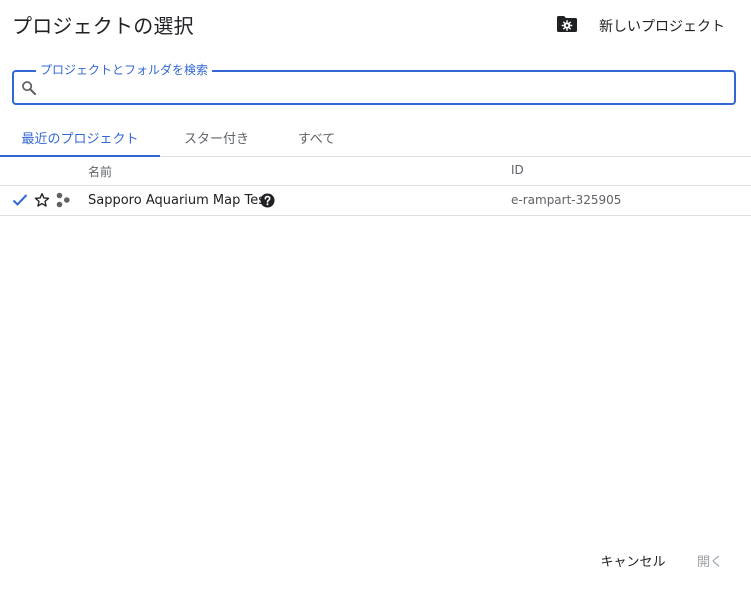 This screenshot has width=751, height=589. What do you see at coordinates (42, 200) in the screenshot?
I see `star-outline-icon` at bounding box center [42, 200].